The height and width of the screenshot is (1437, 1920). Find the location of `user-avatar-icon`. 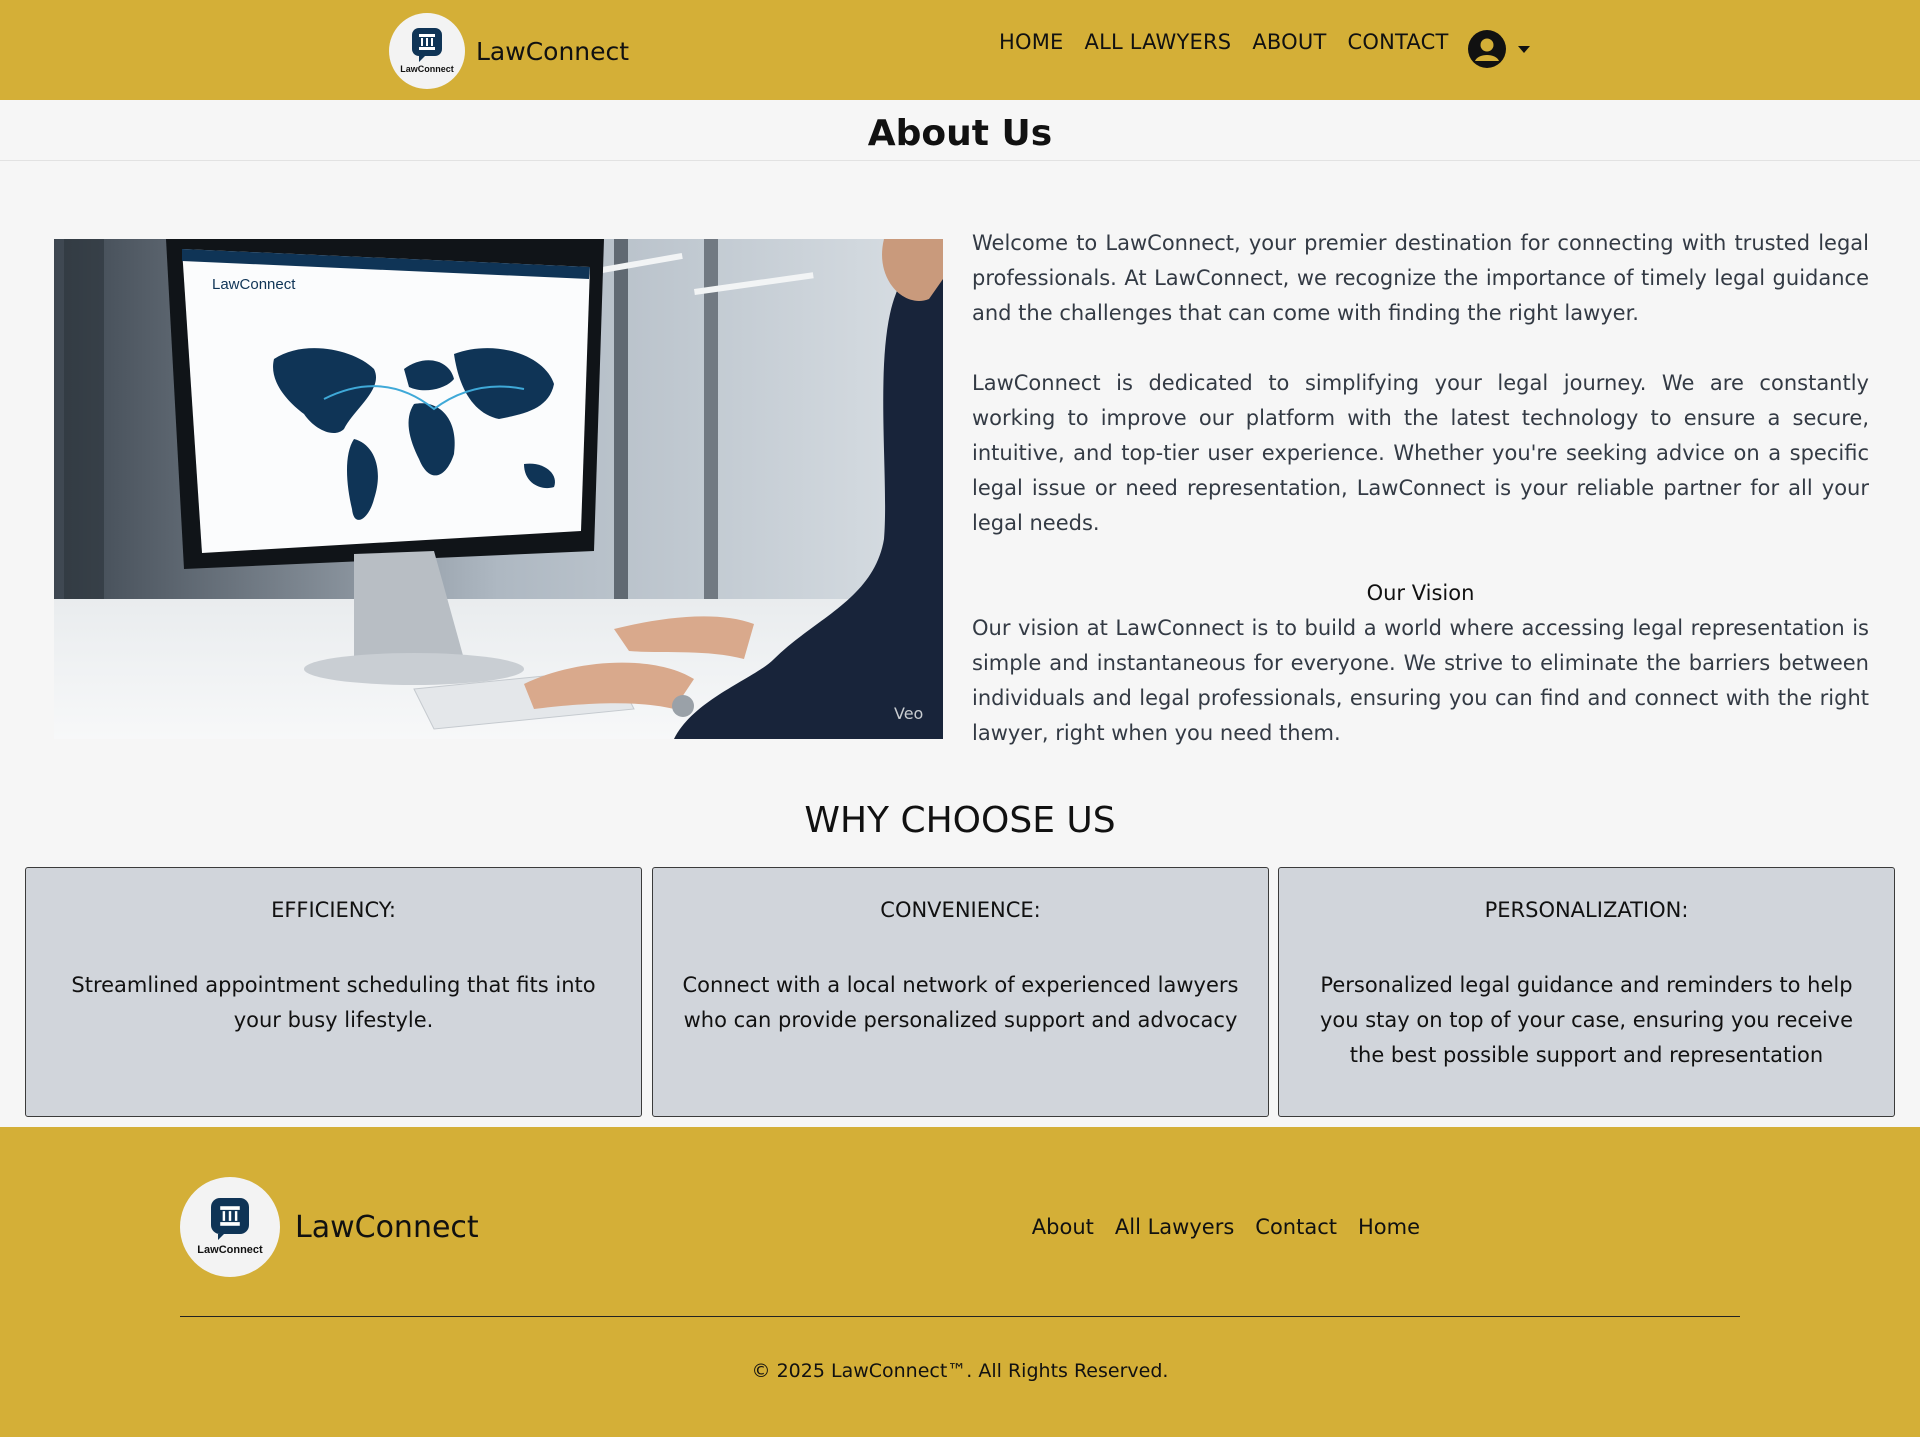

user-avatar-icon is located at coordinates (1487, 49).